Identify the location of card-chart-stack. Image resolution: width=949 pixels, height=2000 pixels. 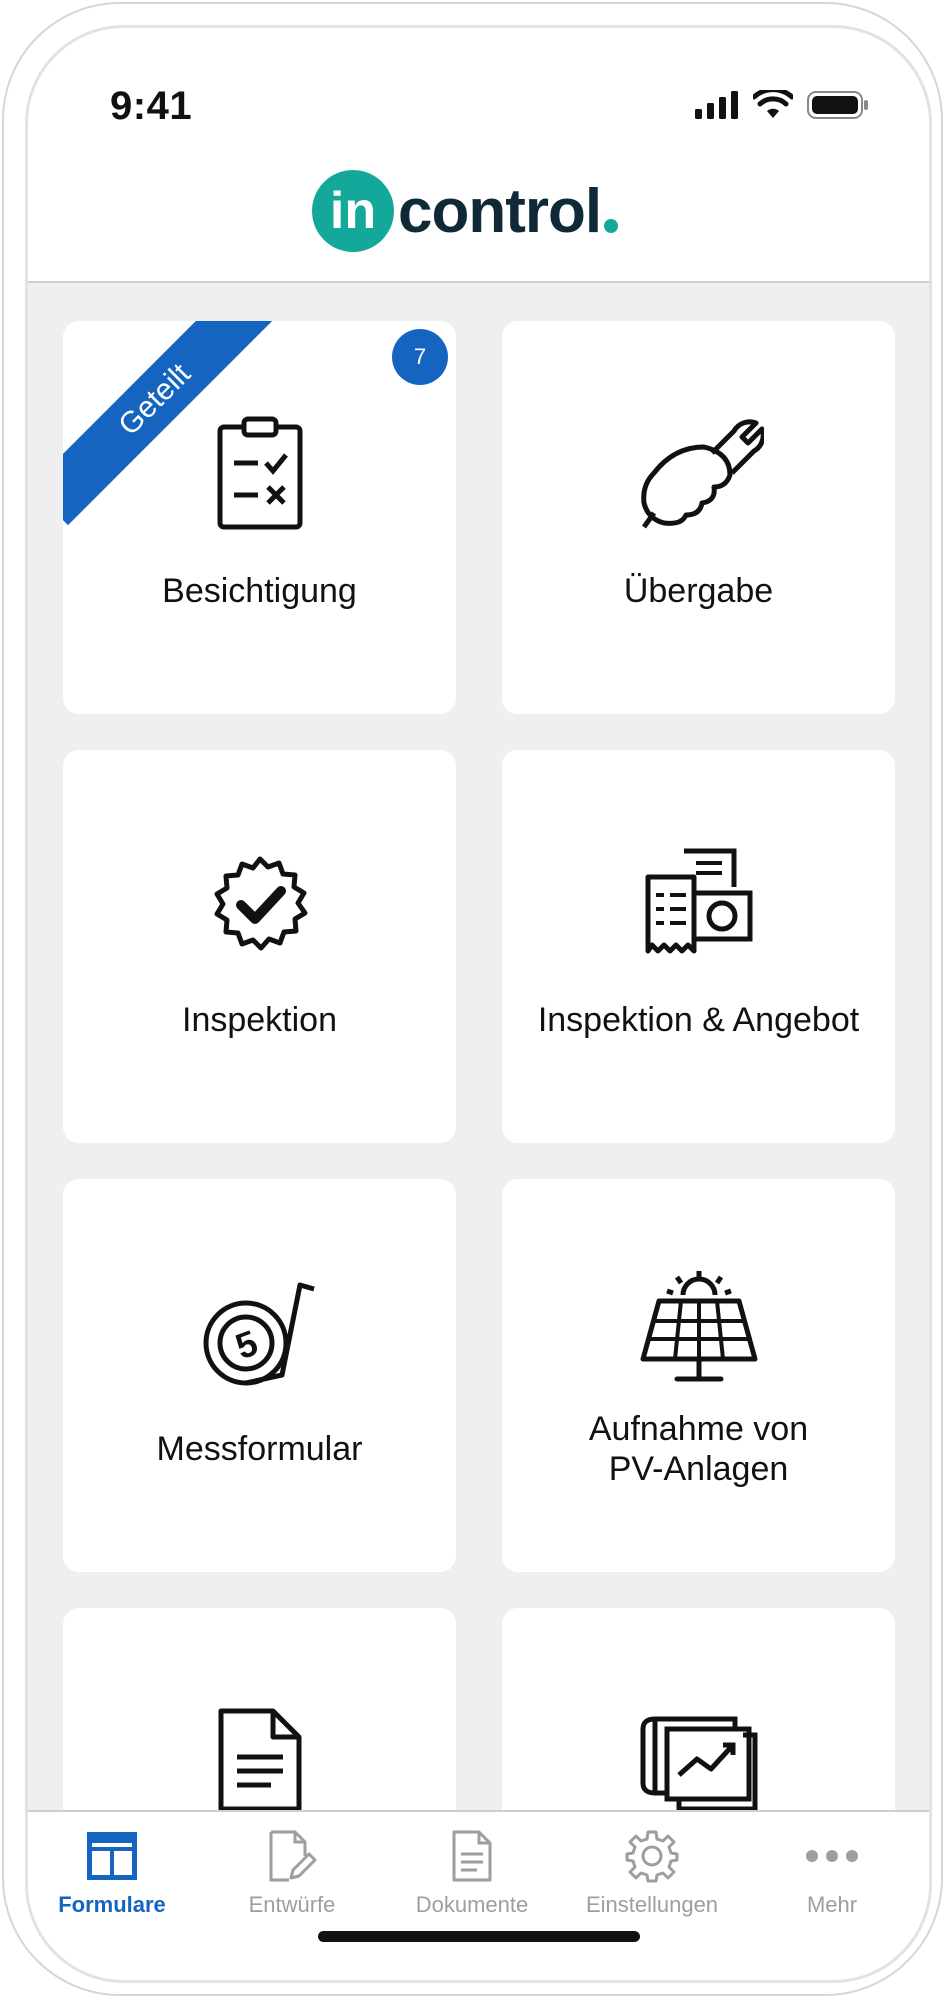
(698, 1709).